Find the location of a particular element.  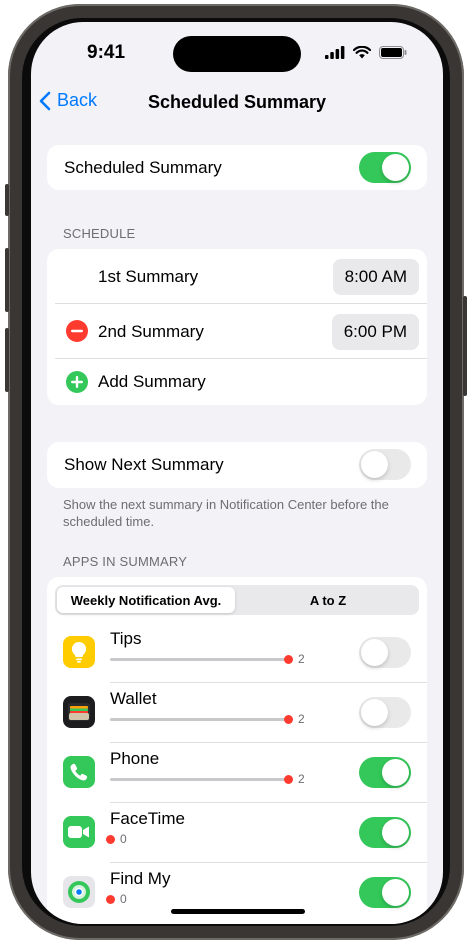

power-button is located at coordinates (465, 346).